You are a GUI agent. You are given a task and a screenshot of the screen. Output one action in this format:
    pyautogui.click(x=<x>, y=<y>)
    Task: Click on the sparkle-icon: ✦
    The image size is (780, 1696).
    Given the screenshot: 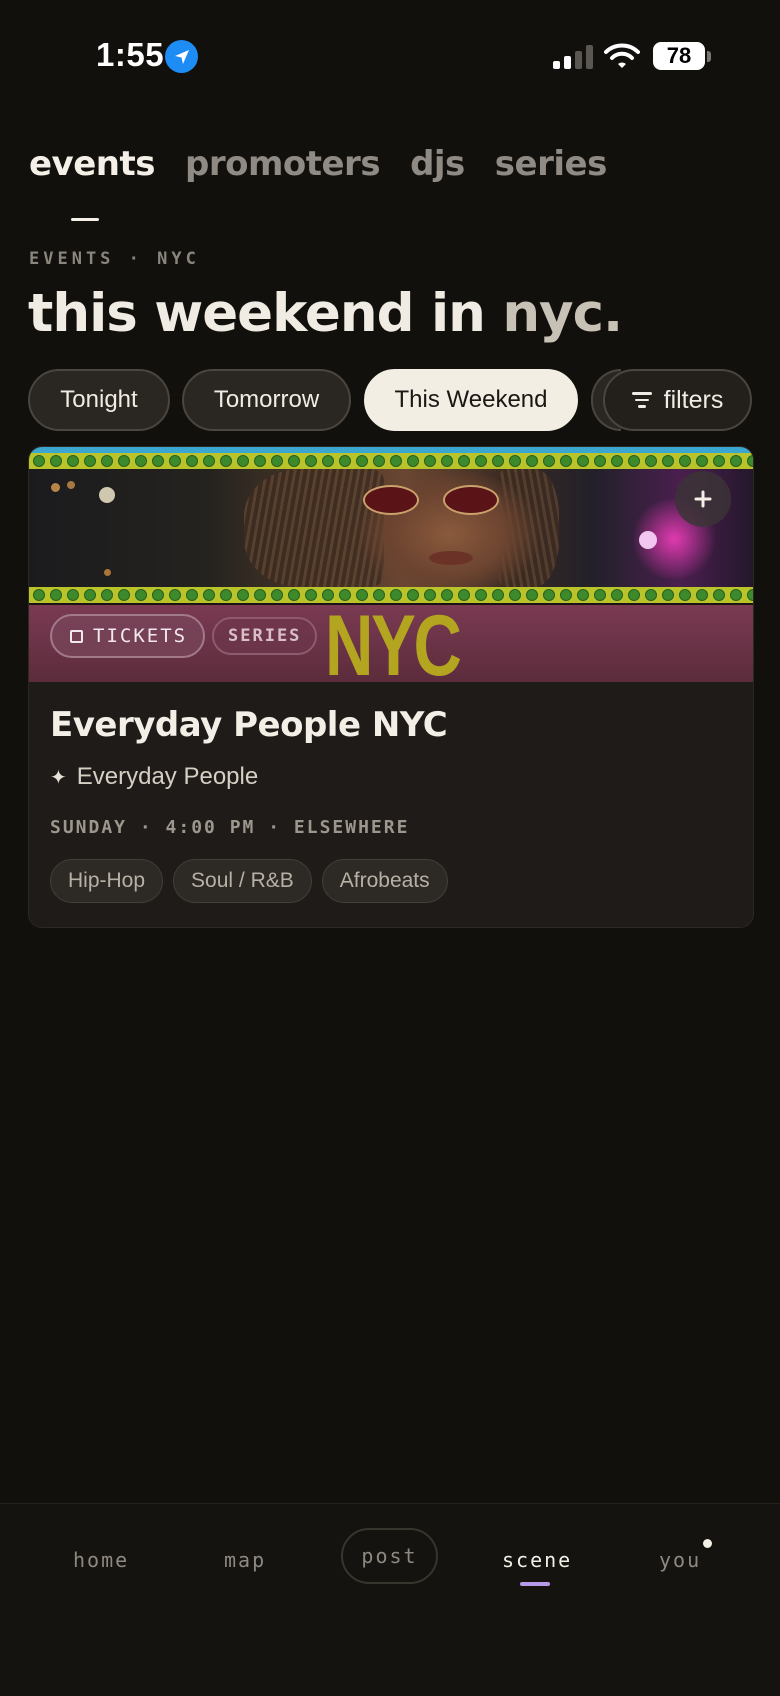 What is the action you would take?
    pyautogui.click(x=58, y=777)
    